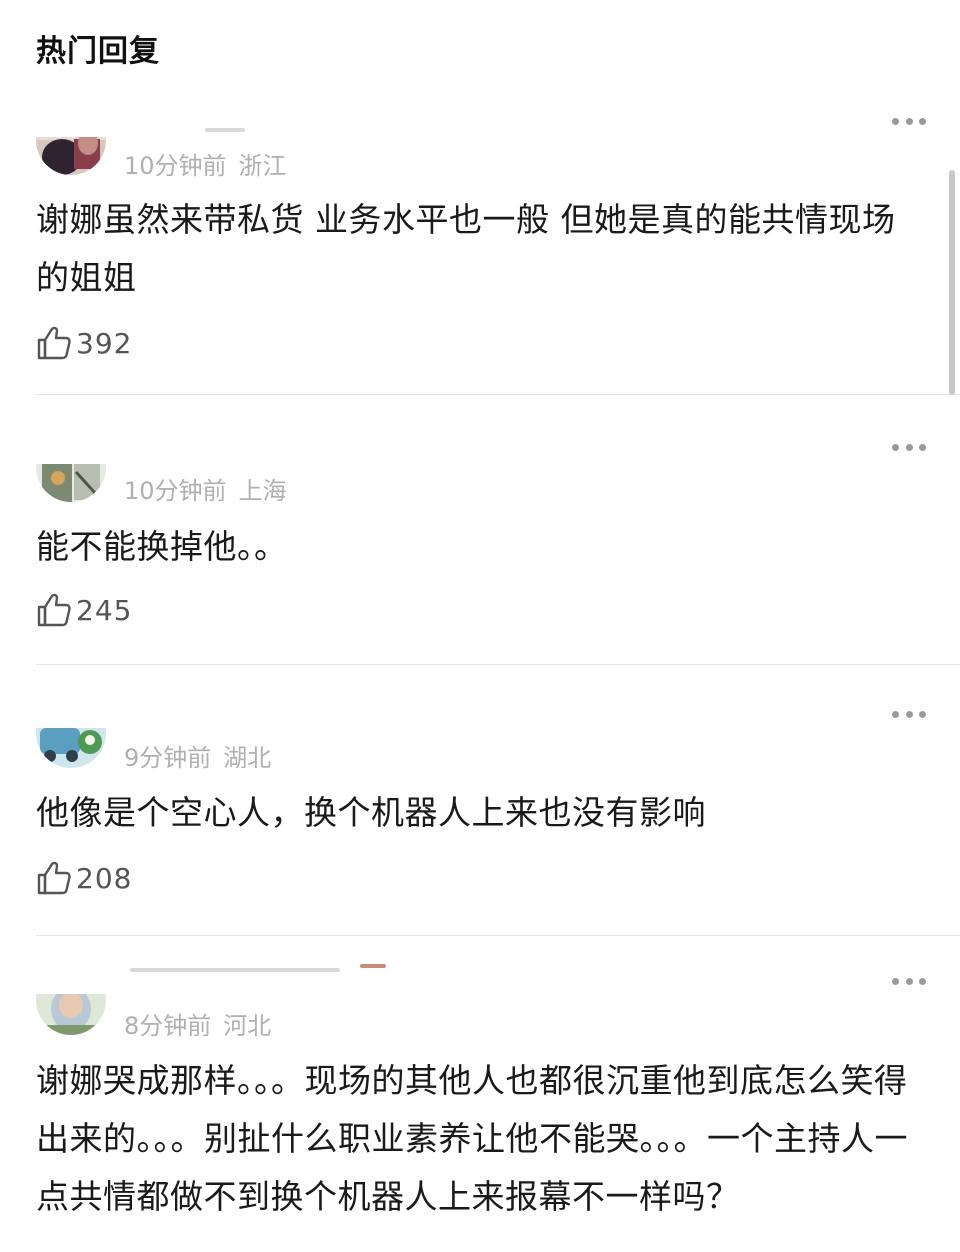 This screenshot has width=960, height=1252. I want to click on comment-text: 谢娜虽然来带私货 业务水平也一般 但她是真的能共情现场的姐姐, so click(466, 248).